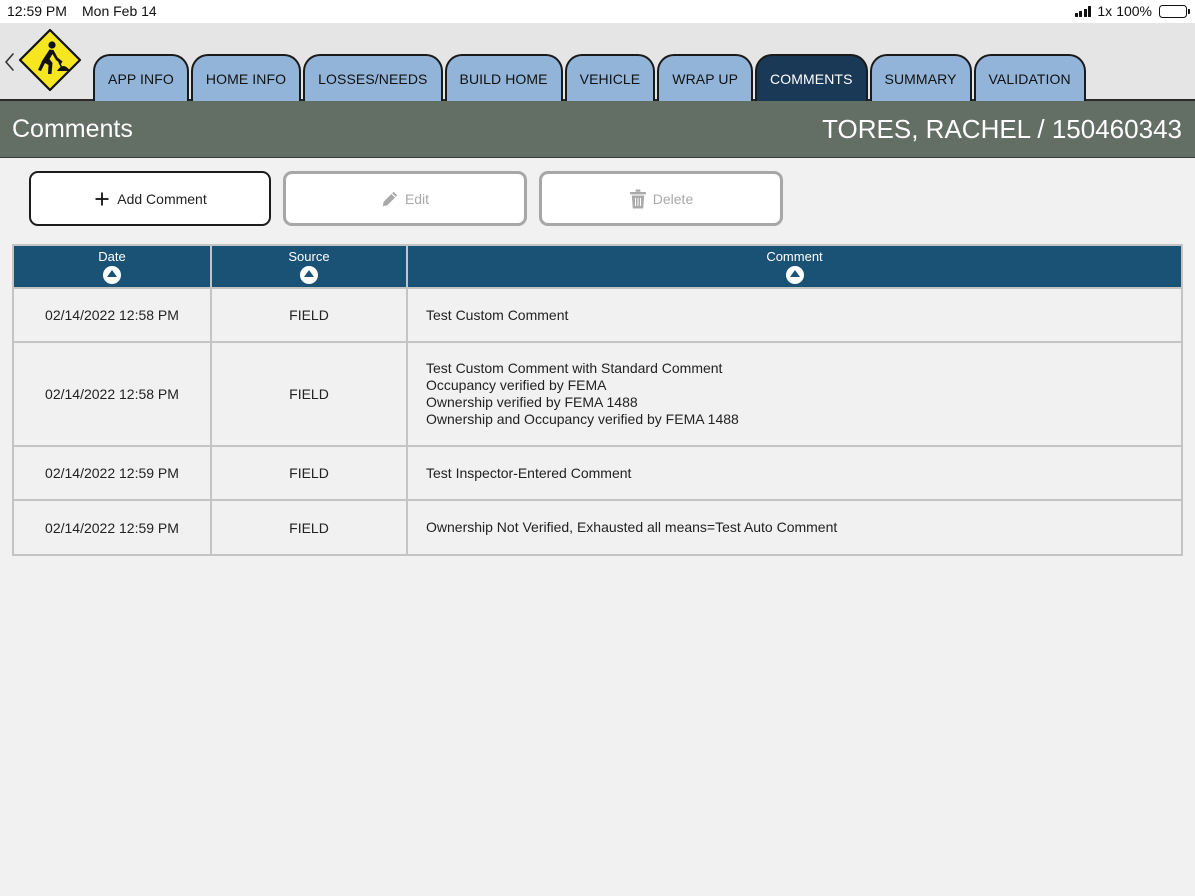 Image resolution: width=1195 pixels, height=896 pixels. Describe the element at coordinates (1083, 11) in the screenshot. I see `cellular-signal-icon` at that location.